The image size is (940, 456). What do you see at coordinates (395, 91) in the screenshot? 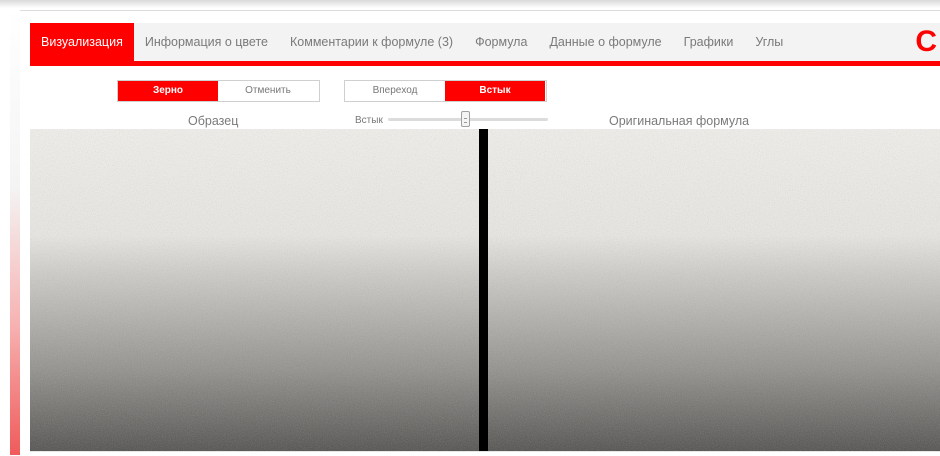
I see `forward-button: Вперeход` at bounding box center [395, 91].